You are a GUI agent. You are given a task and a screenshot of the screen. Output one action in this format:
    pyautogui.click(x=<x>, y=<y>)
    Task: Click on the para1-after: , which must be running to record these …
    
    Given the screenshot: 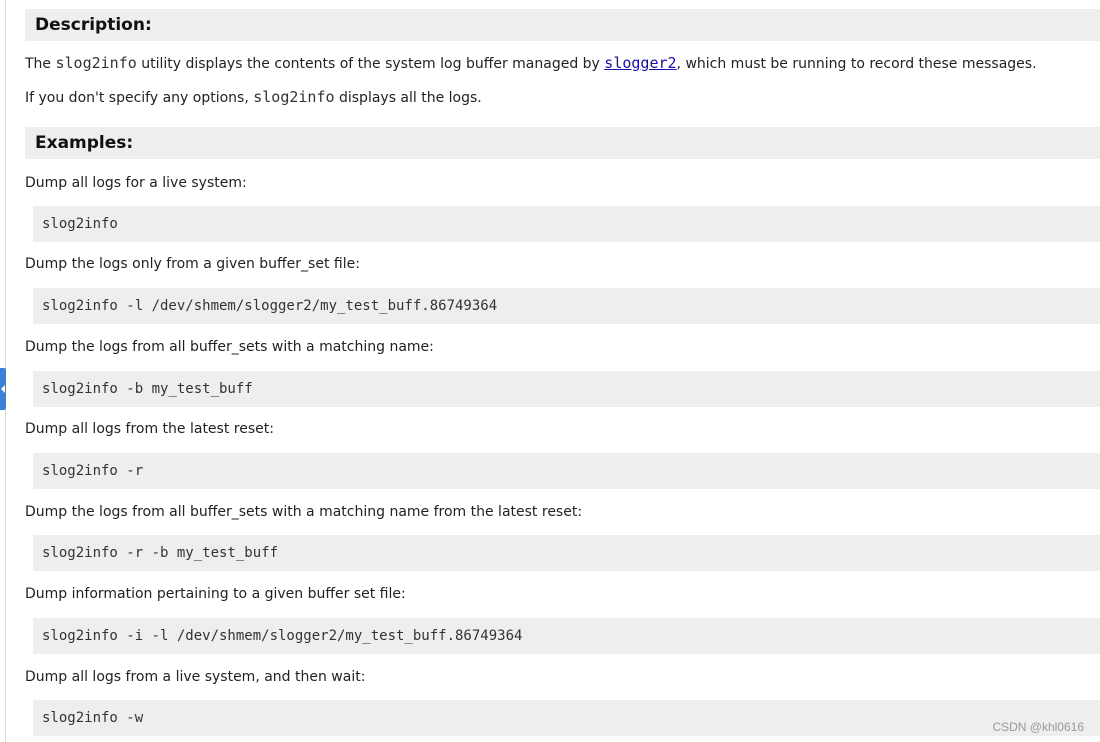 What is the action you would take?
    pyautogui.click(x=856, y=64)
    